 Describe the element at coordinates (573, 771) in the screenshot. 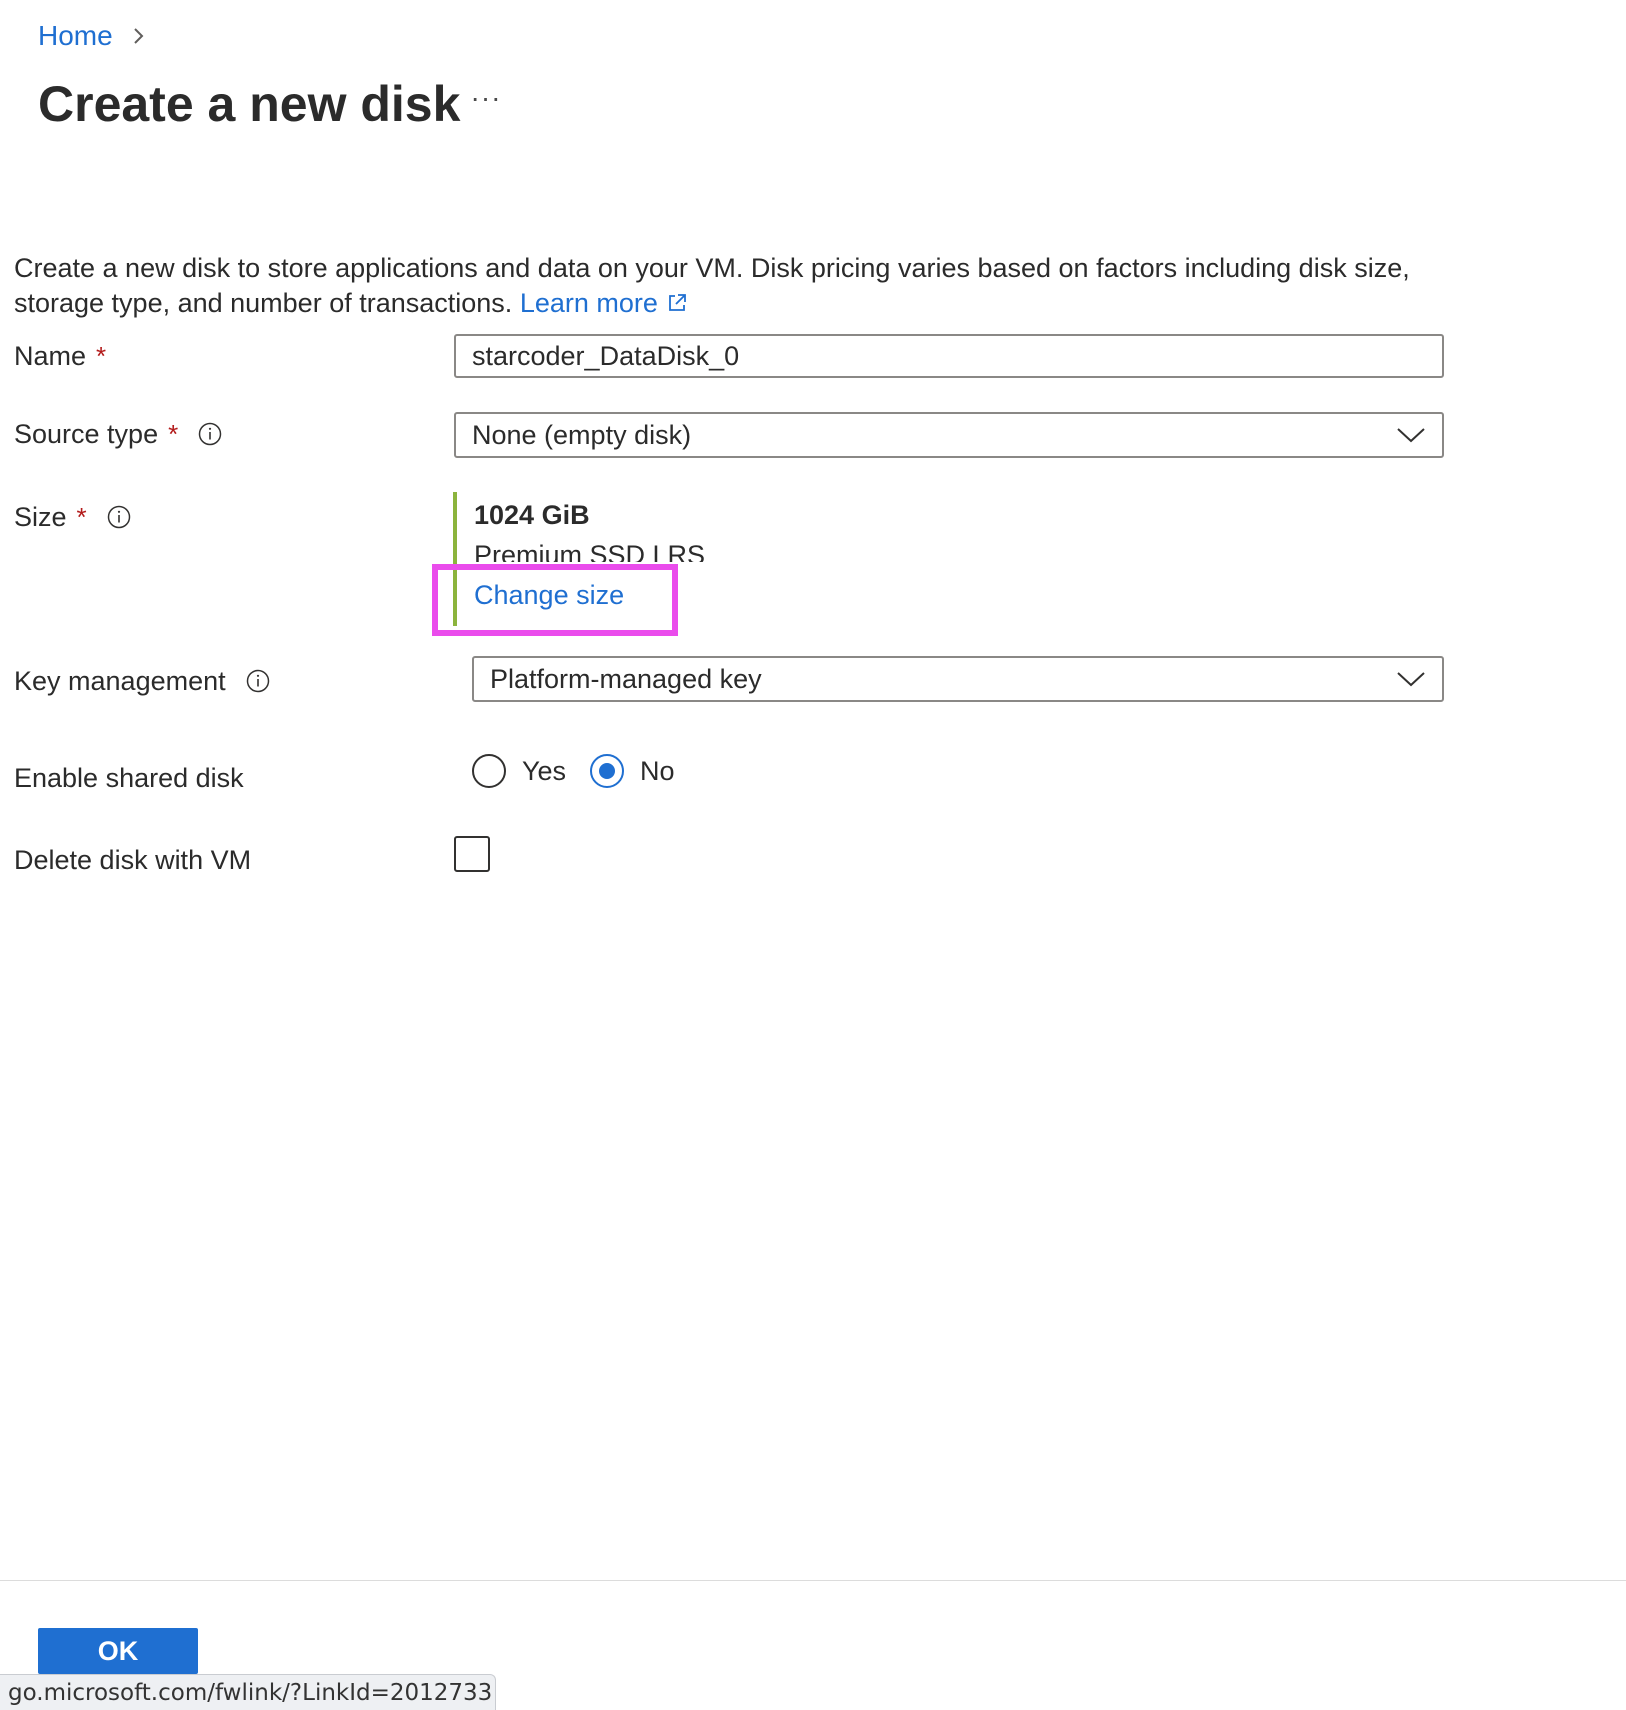

I see `shared-disk-radio-group: Yes No` at that location.